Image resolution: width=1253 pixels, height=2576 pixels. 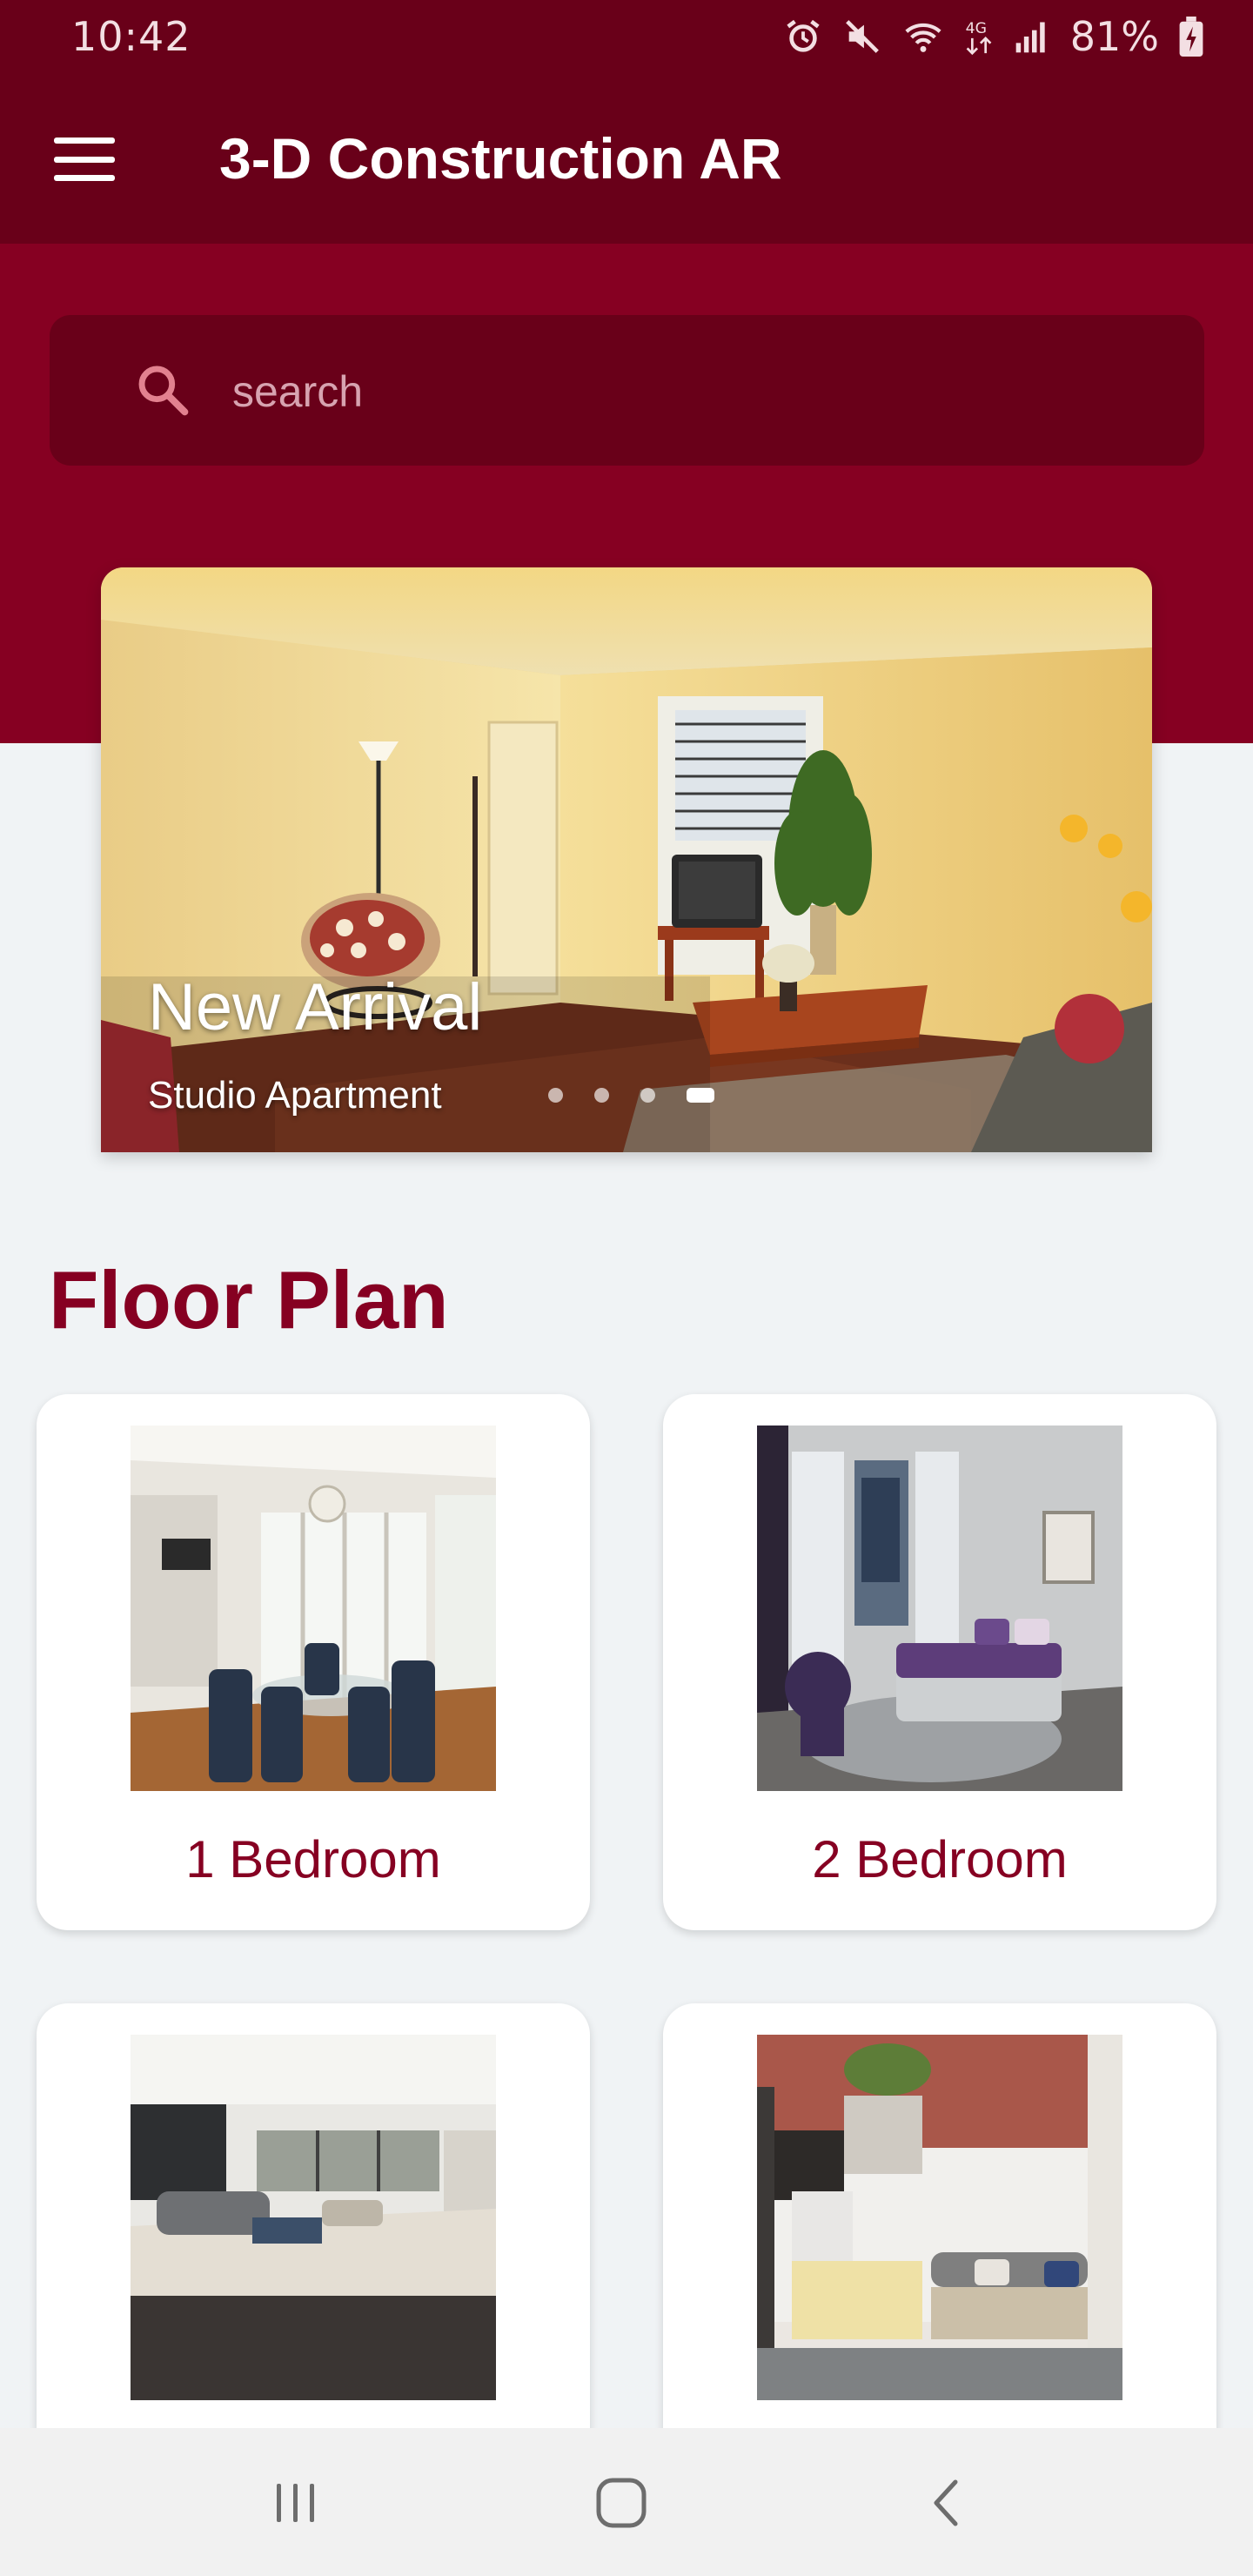 What do you see at coordinates (249, 1299) in the screenshot?
I see `floor-plan-title: Floor Plan` at bounding box center [249, 1299].